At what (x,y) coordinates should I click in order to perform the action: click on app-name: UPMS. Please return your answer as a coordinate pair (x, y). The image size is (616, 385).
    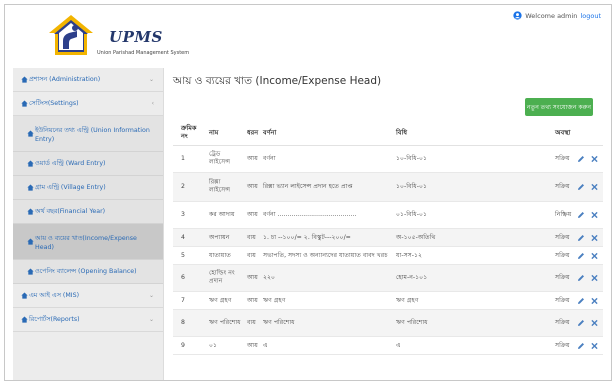
    Looking at the image, I should click on (136, 37).